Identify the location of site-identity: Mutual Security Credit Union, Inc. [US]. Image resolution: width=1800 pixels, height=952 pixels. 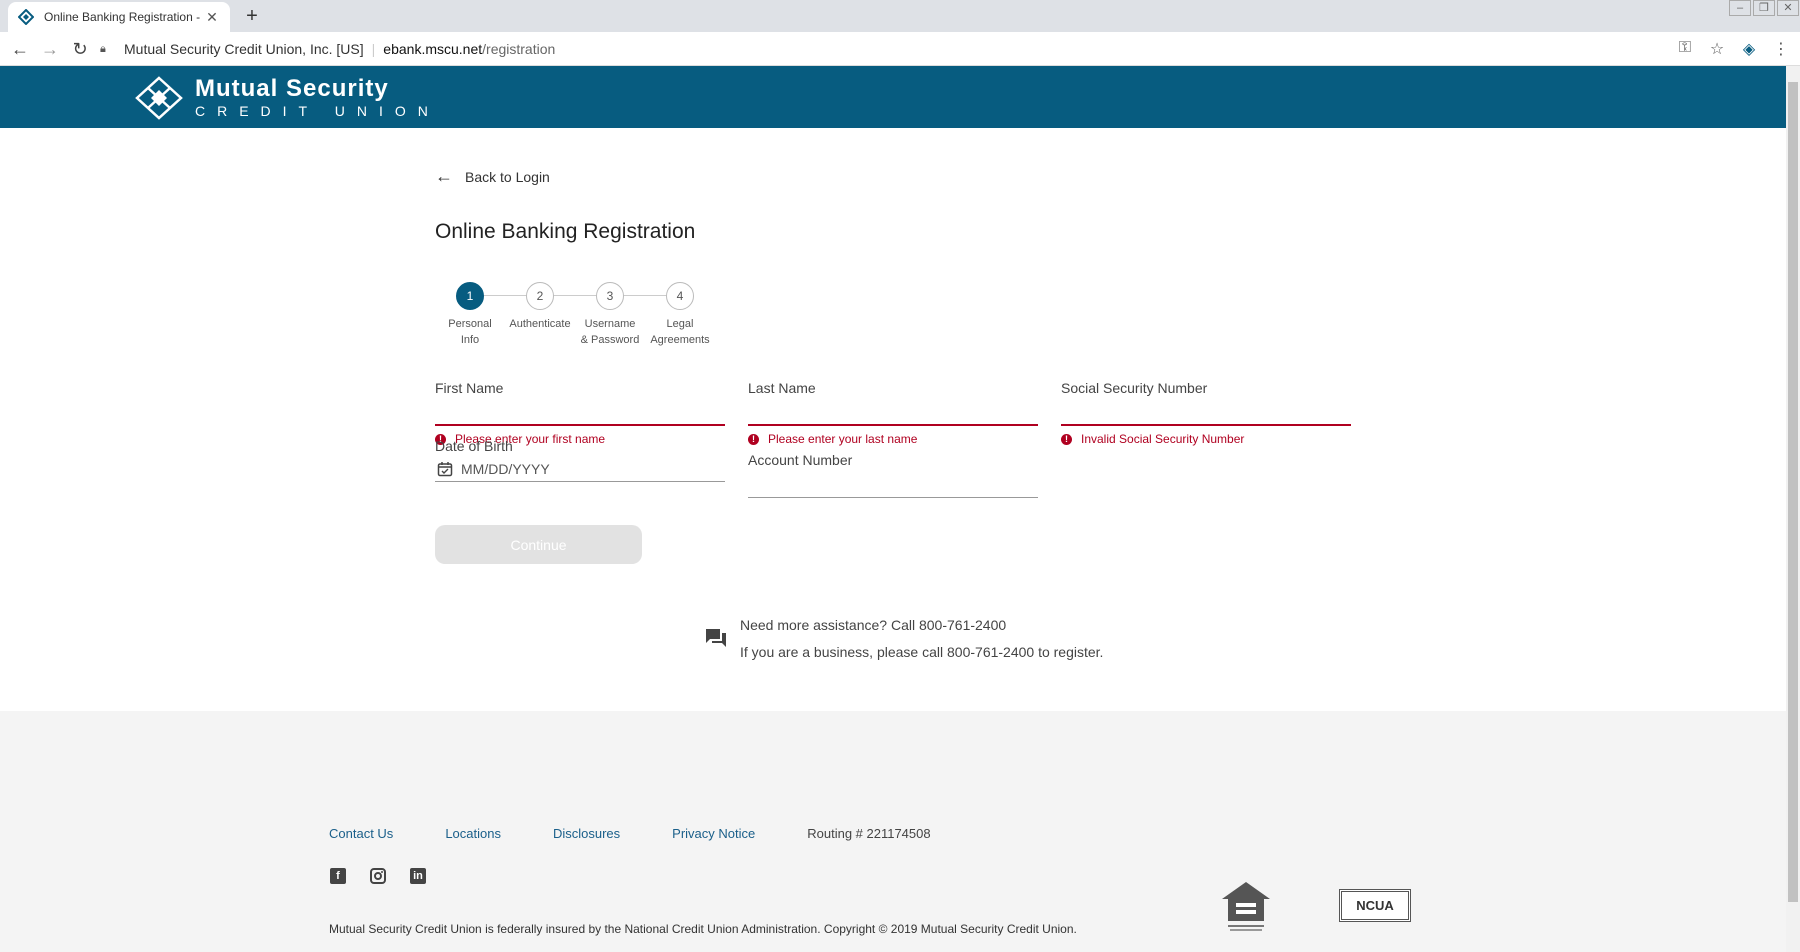
(244, 49).